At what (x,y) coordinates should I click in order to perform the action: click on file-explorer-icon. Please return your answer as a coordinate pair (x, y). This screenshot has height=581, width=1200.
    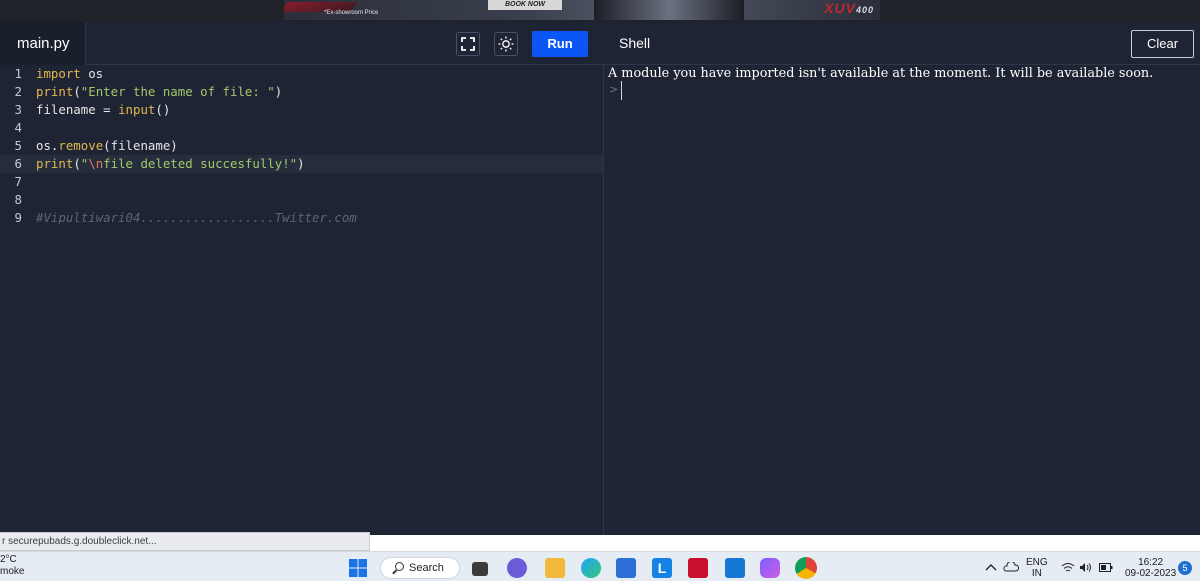
    Looking at the image, I should click on (555, 568).